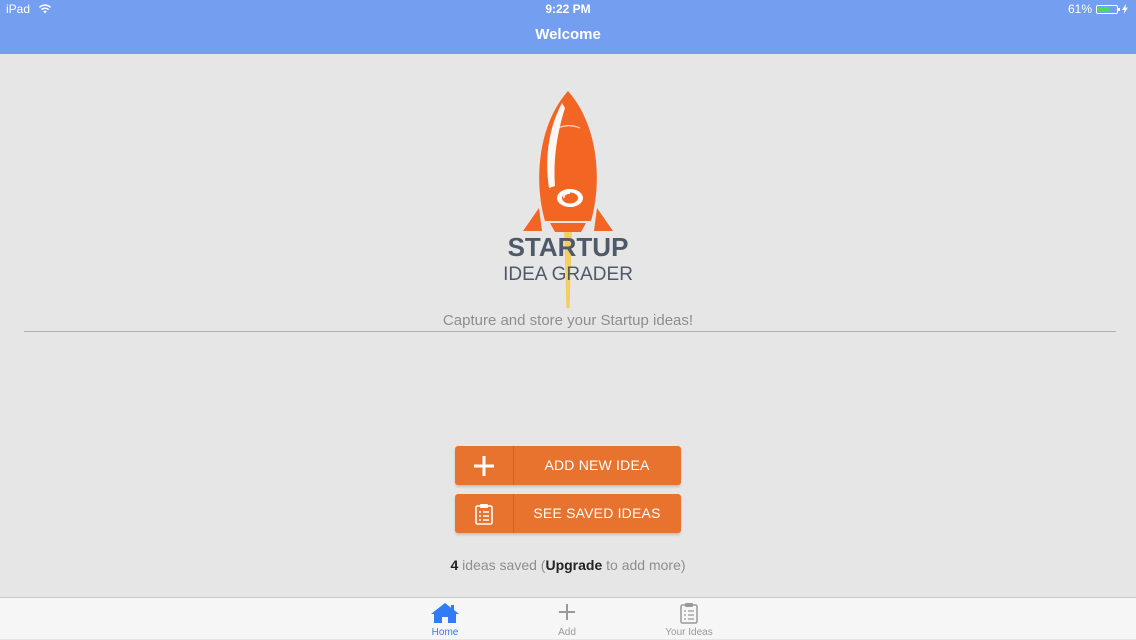  I want to click on tagline: Capture and store your Startup ideas!, so click(568, 320).